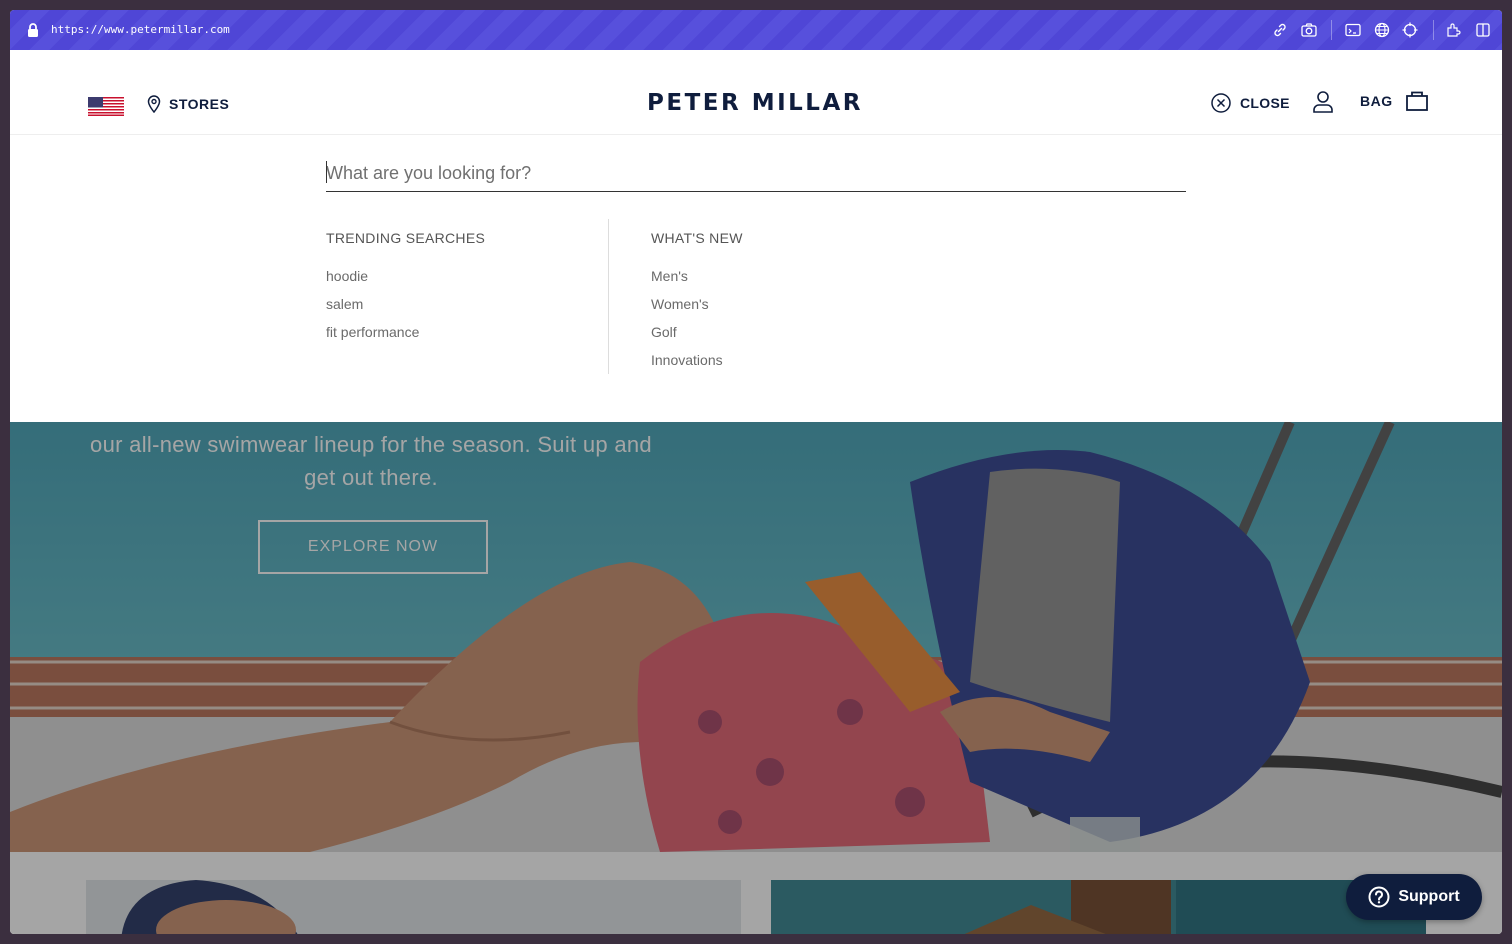 This screenshot has width=1512, height=944. Describe the element at coordinates (1410, 30) in the screenshot. I see `crosshair-icon` at that location.